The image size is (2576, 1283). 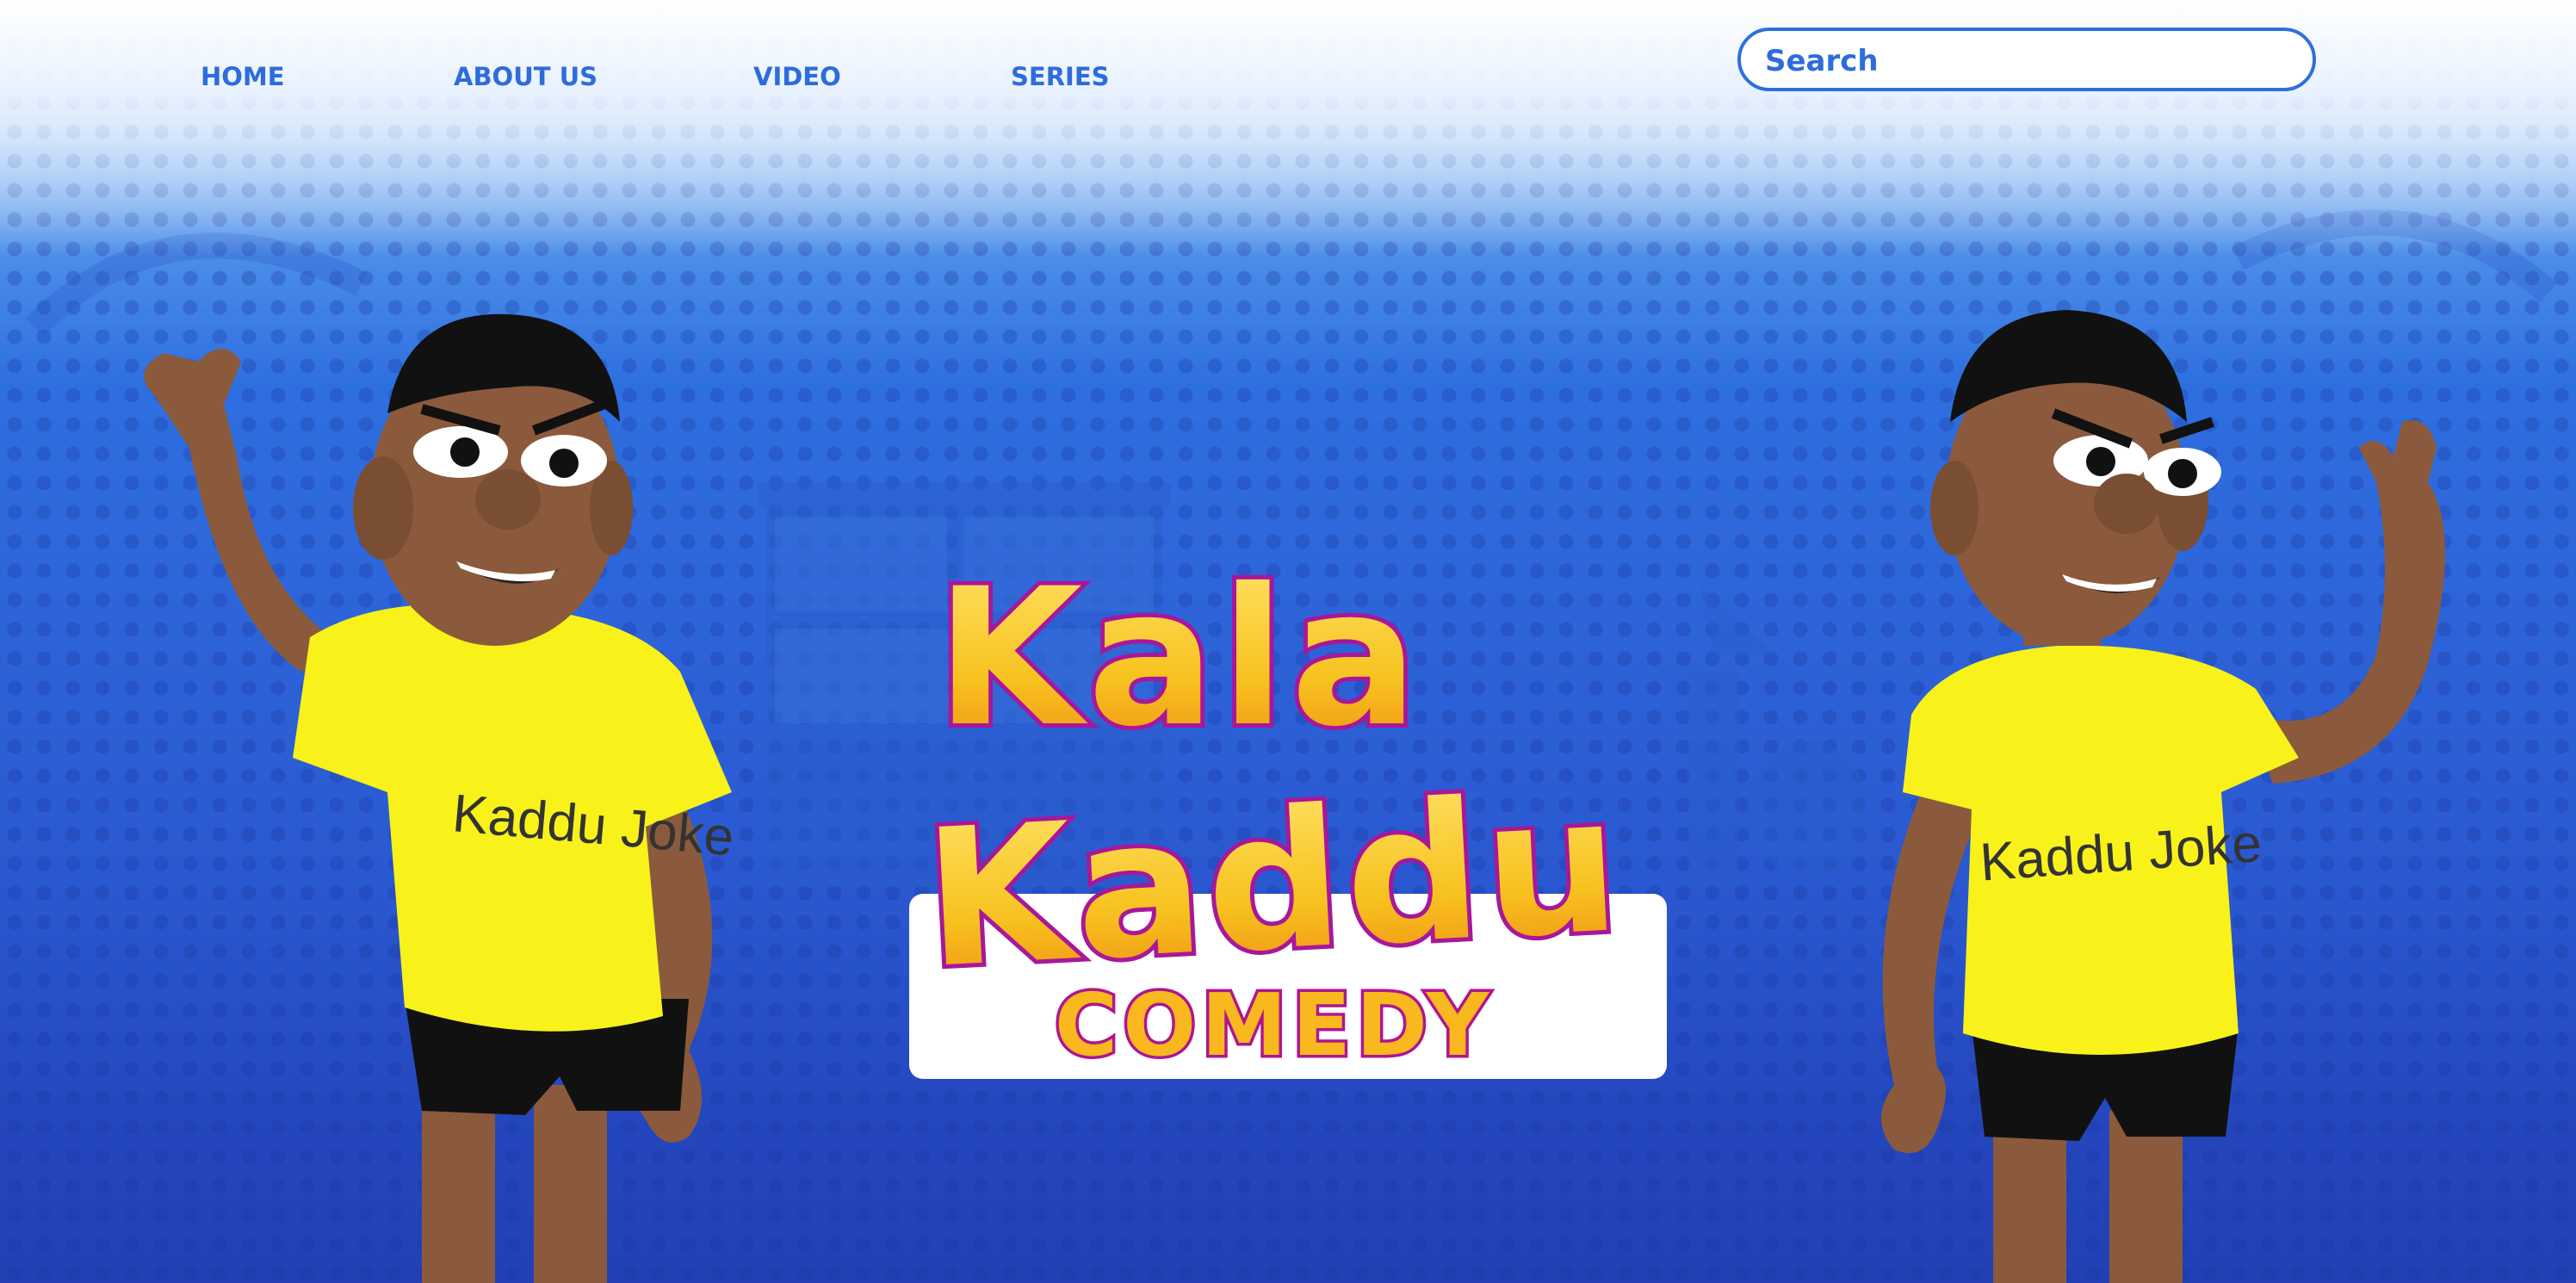 What do you see at coordinates (1274, 1025) in the screenshot?
I see `logo-line-3: COMEDY` at bounding box center [1274, 1025].